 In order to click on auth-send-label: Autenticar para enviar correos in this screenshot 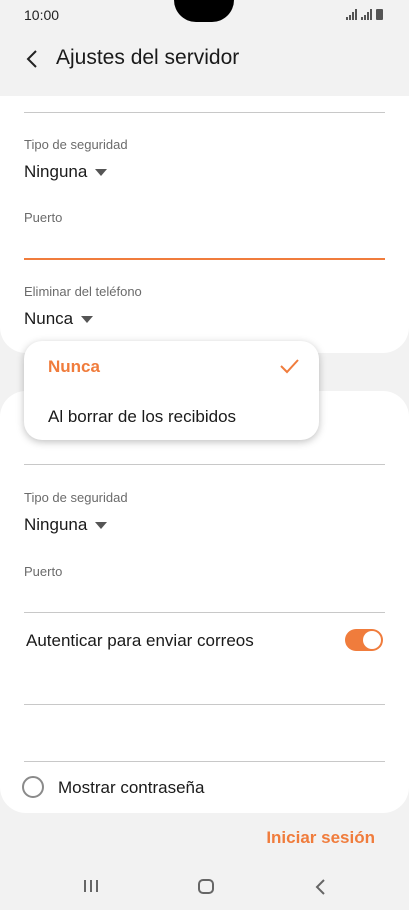, I will do `click(140, 640)`.